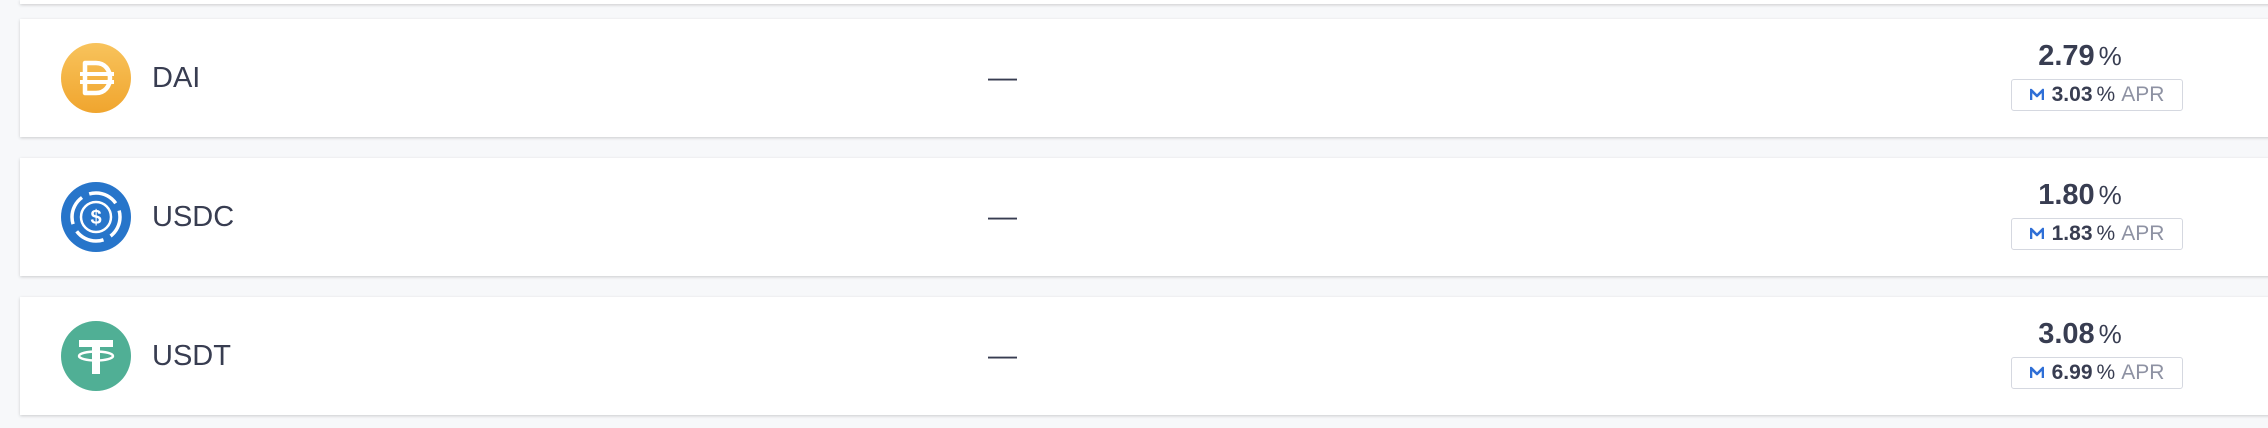 Image resolution: width=2268 pixels, height=428 pixels. I want to click on supply-apy: 2.79%, so click(2080, 58).